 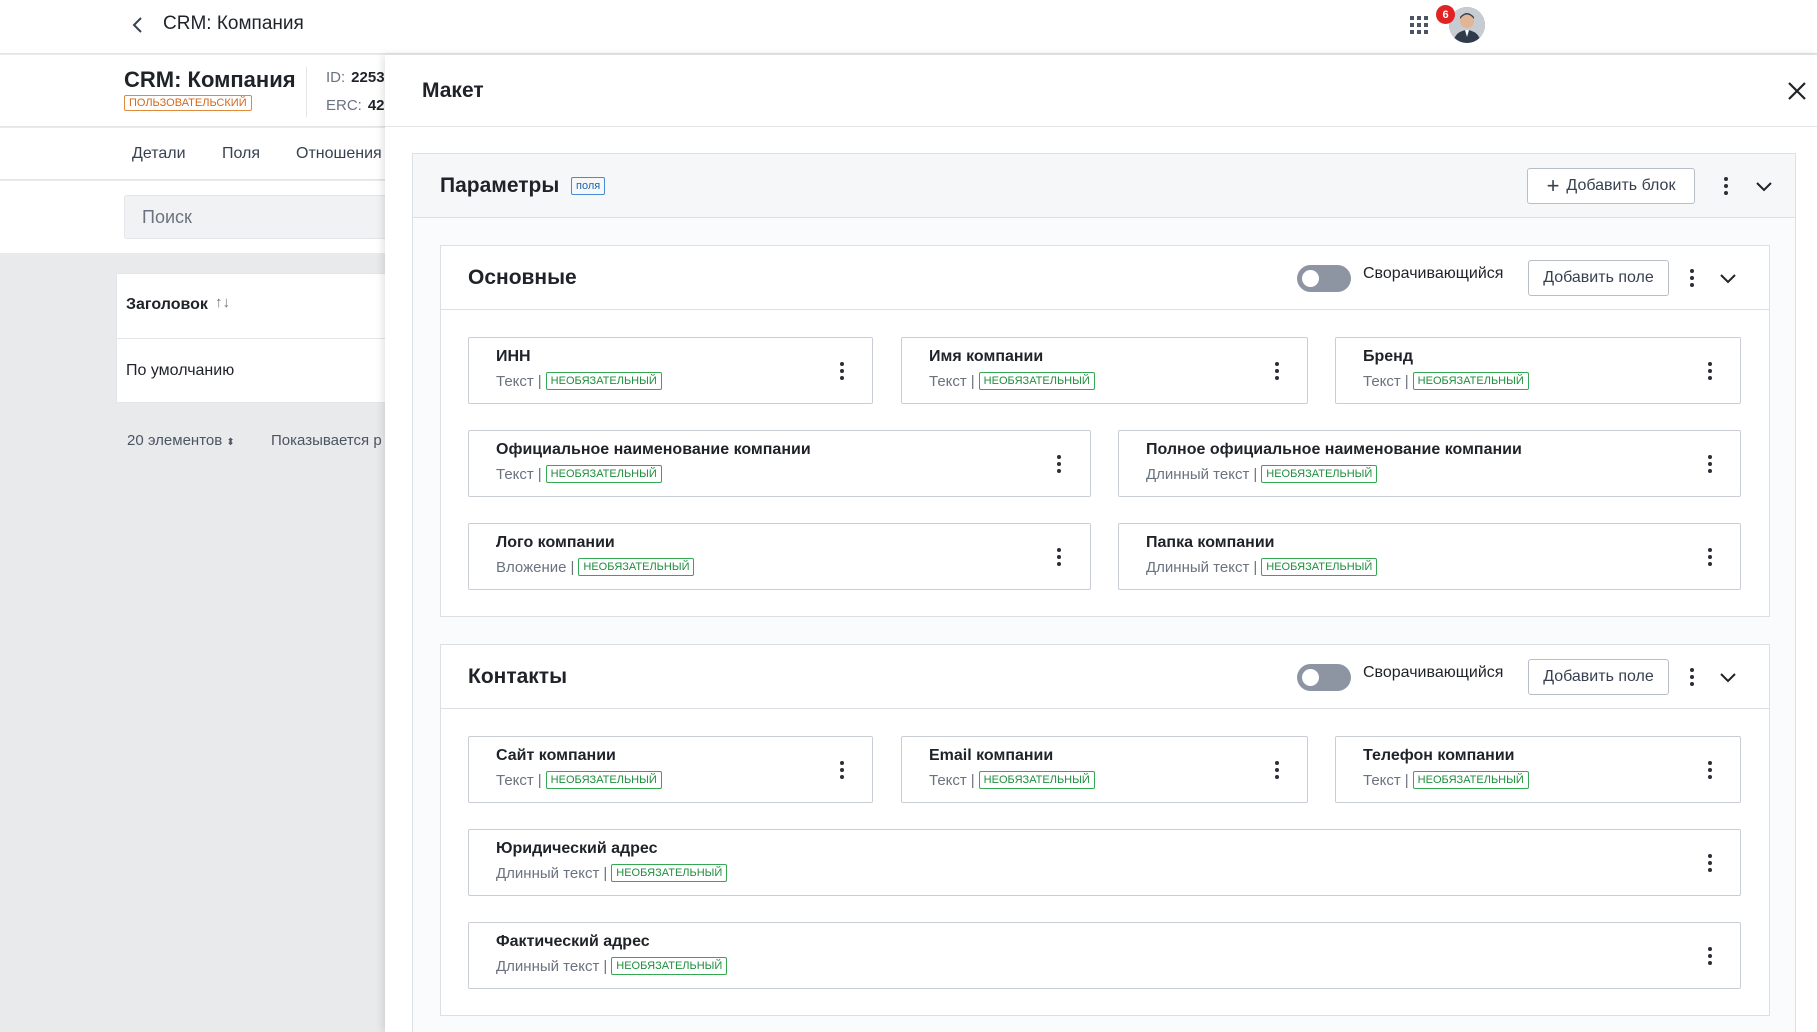 I want to click on field-name: Телефон компании, so click(x=1439, y=755).